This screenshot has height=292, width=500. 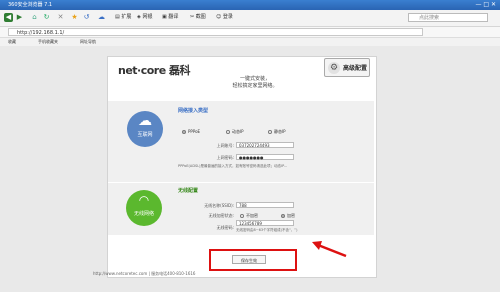 What do you see at coordinates (48, 42) in the screenshot?
I see `mobile-favorites-link: 手机收藏夹` at bounding box center [48, 42].